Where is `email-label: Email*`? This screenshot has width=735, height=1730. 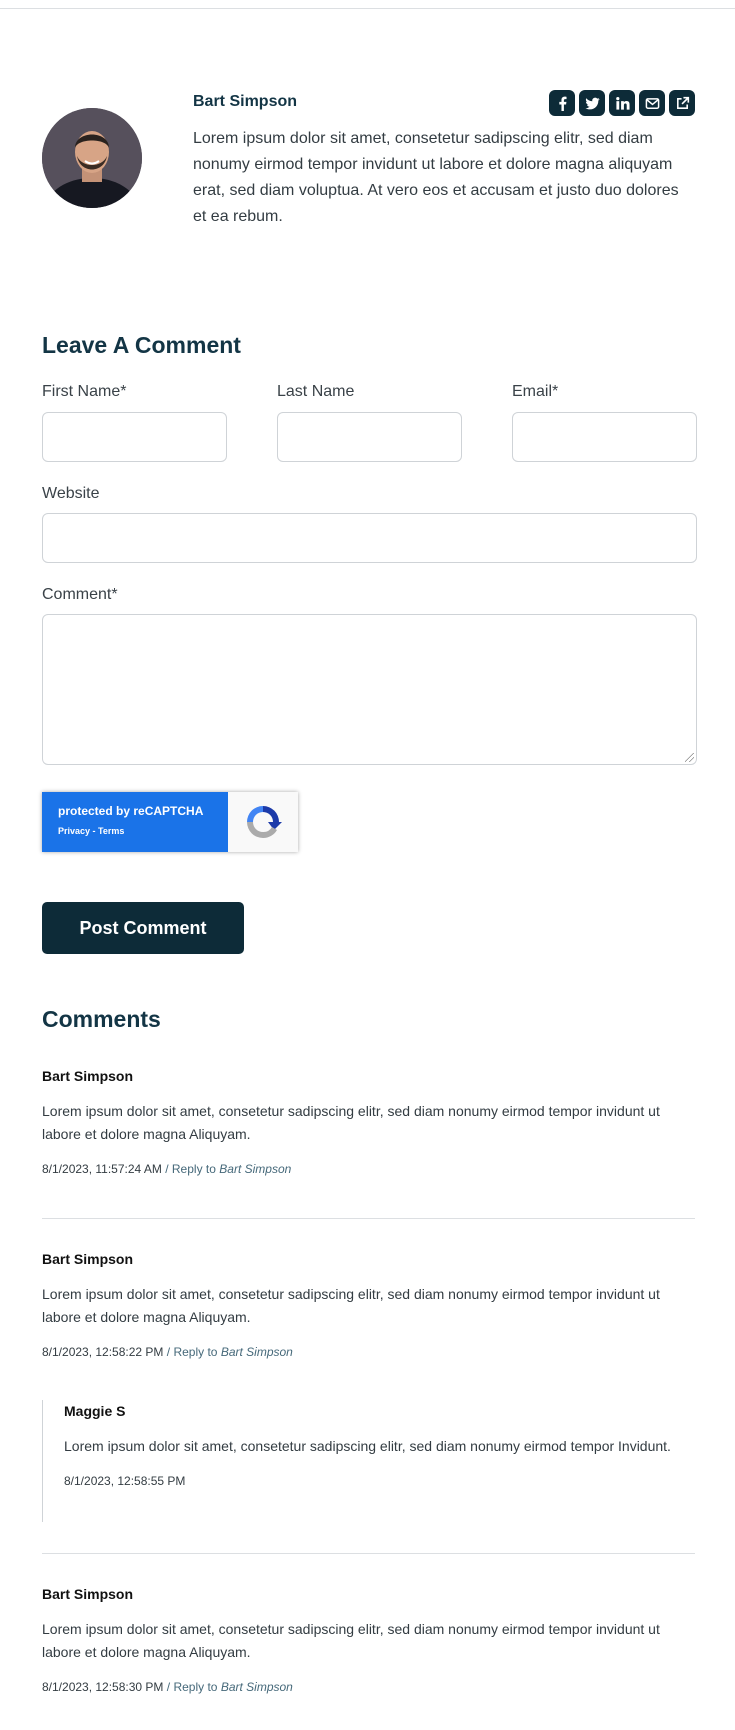 email-label: Email* is located at coordinates (535, 391).